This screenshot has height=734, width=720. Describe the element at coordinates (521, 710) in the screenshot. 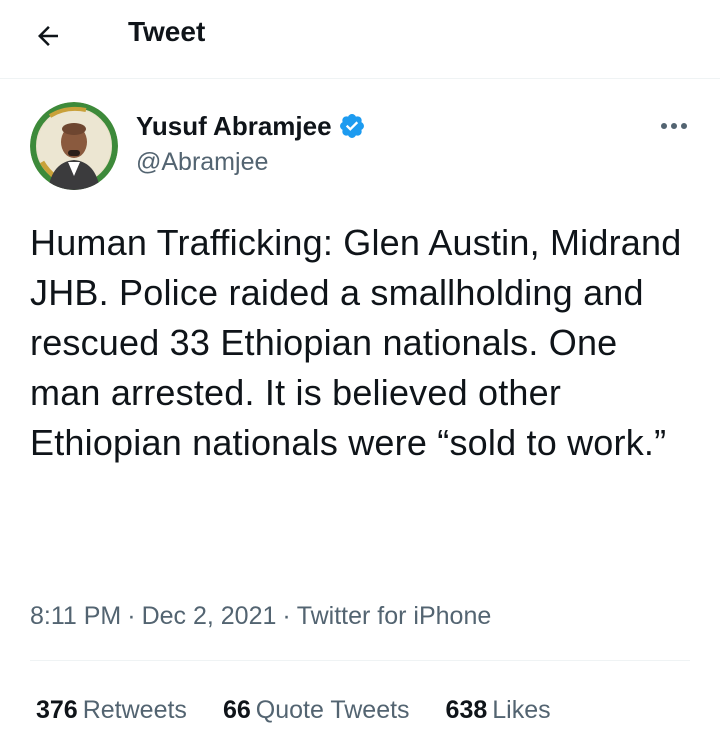

I see `likes-label: Likes` at that location.